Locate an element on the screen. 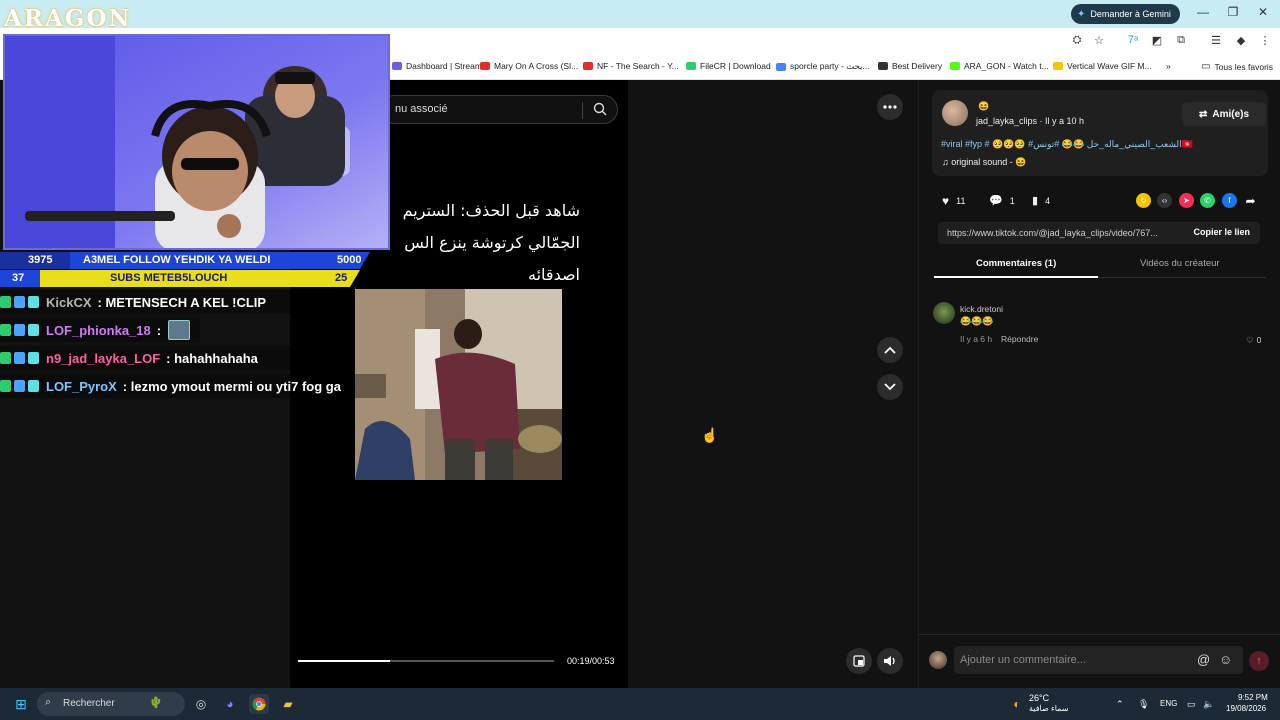 This screenshot has height=720, width=1280. tab-comments: Commentaires (1) is located at coordinates (1016, 263).